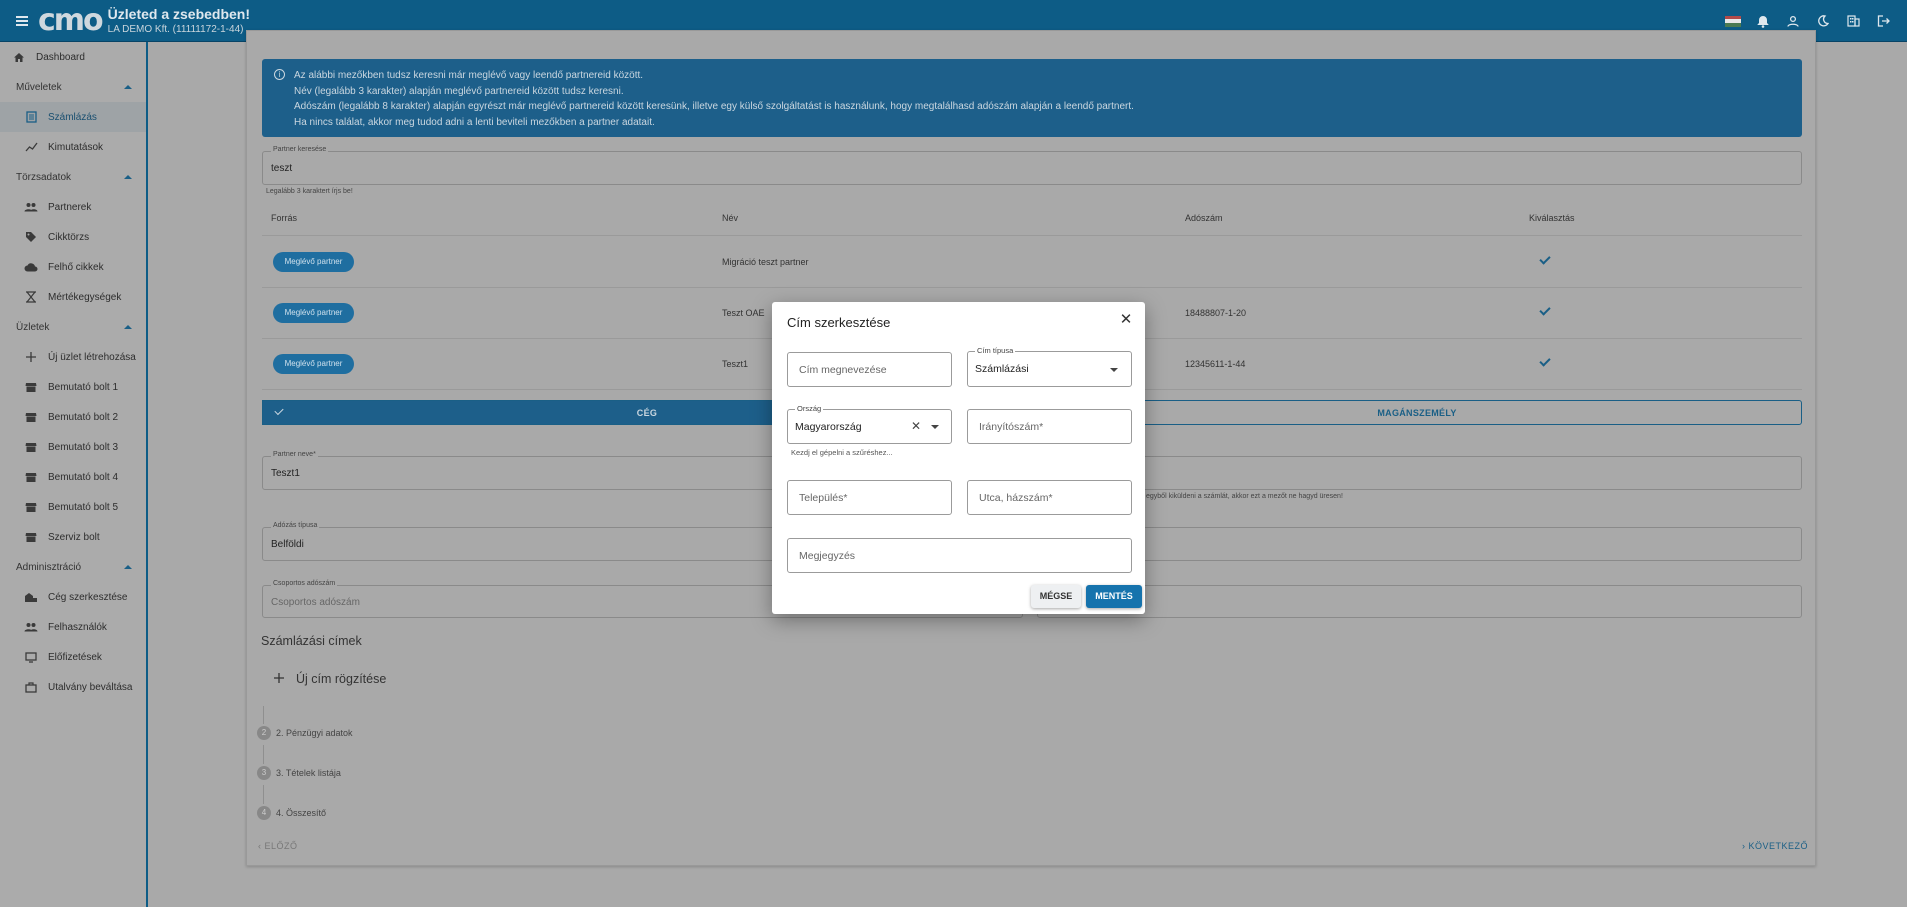 The image size is (1907, 907). What do you see at coordinates (73, 237) in the screenshot?
I see `sidebar-item-cikktorzs: Cikktörzs` at bounding box center [73, 237].